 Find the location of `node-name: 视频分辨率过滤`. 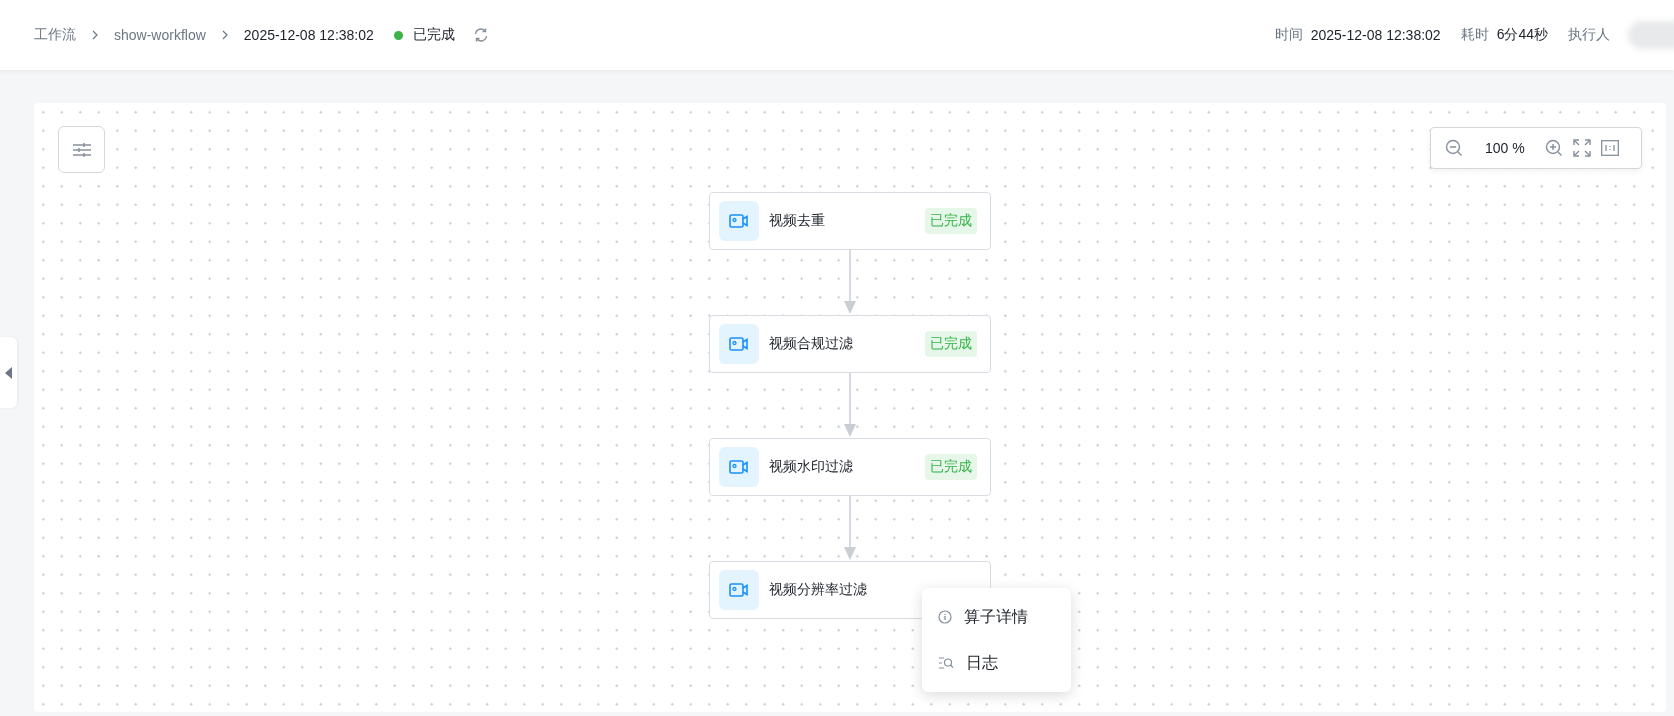

node-name: 视频分辨率过滤 is located at coordinates (818, 590).